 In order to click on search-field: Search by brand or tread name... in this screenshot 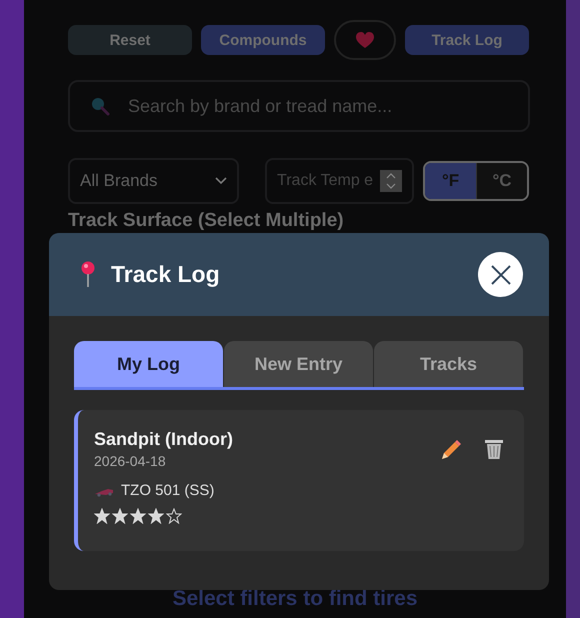, I will do `click(299, 106)`.